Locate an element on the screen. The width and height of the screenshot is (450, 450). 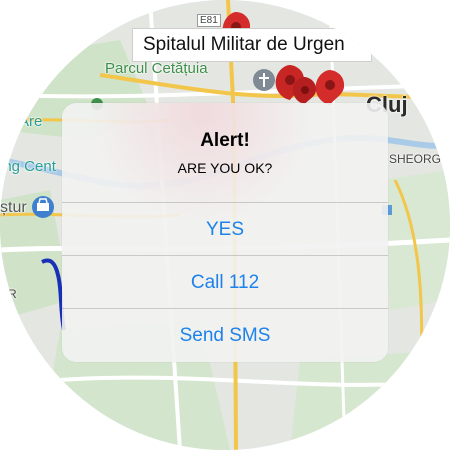
road-shield-e81: E81 is located at coordinates (209, 20).